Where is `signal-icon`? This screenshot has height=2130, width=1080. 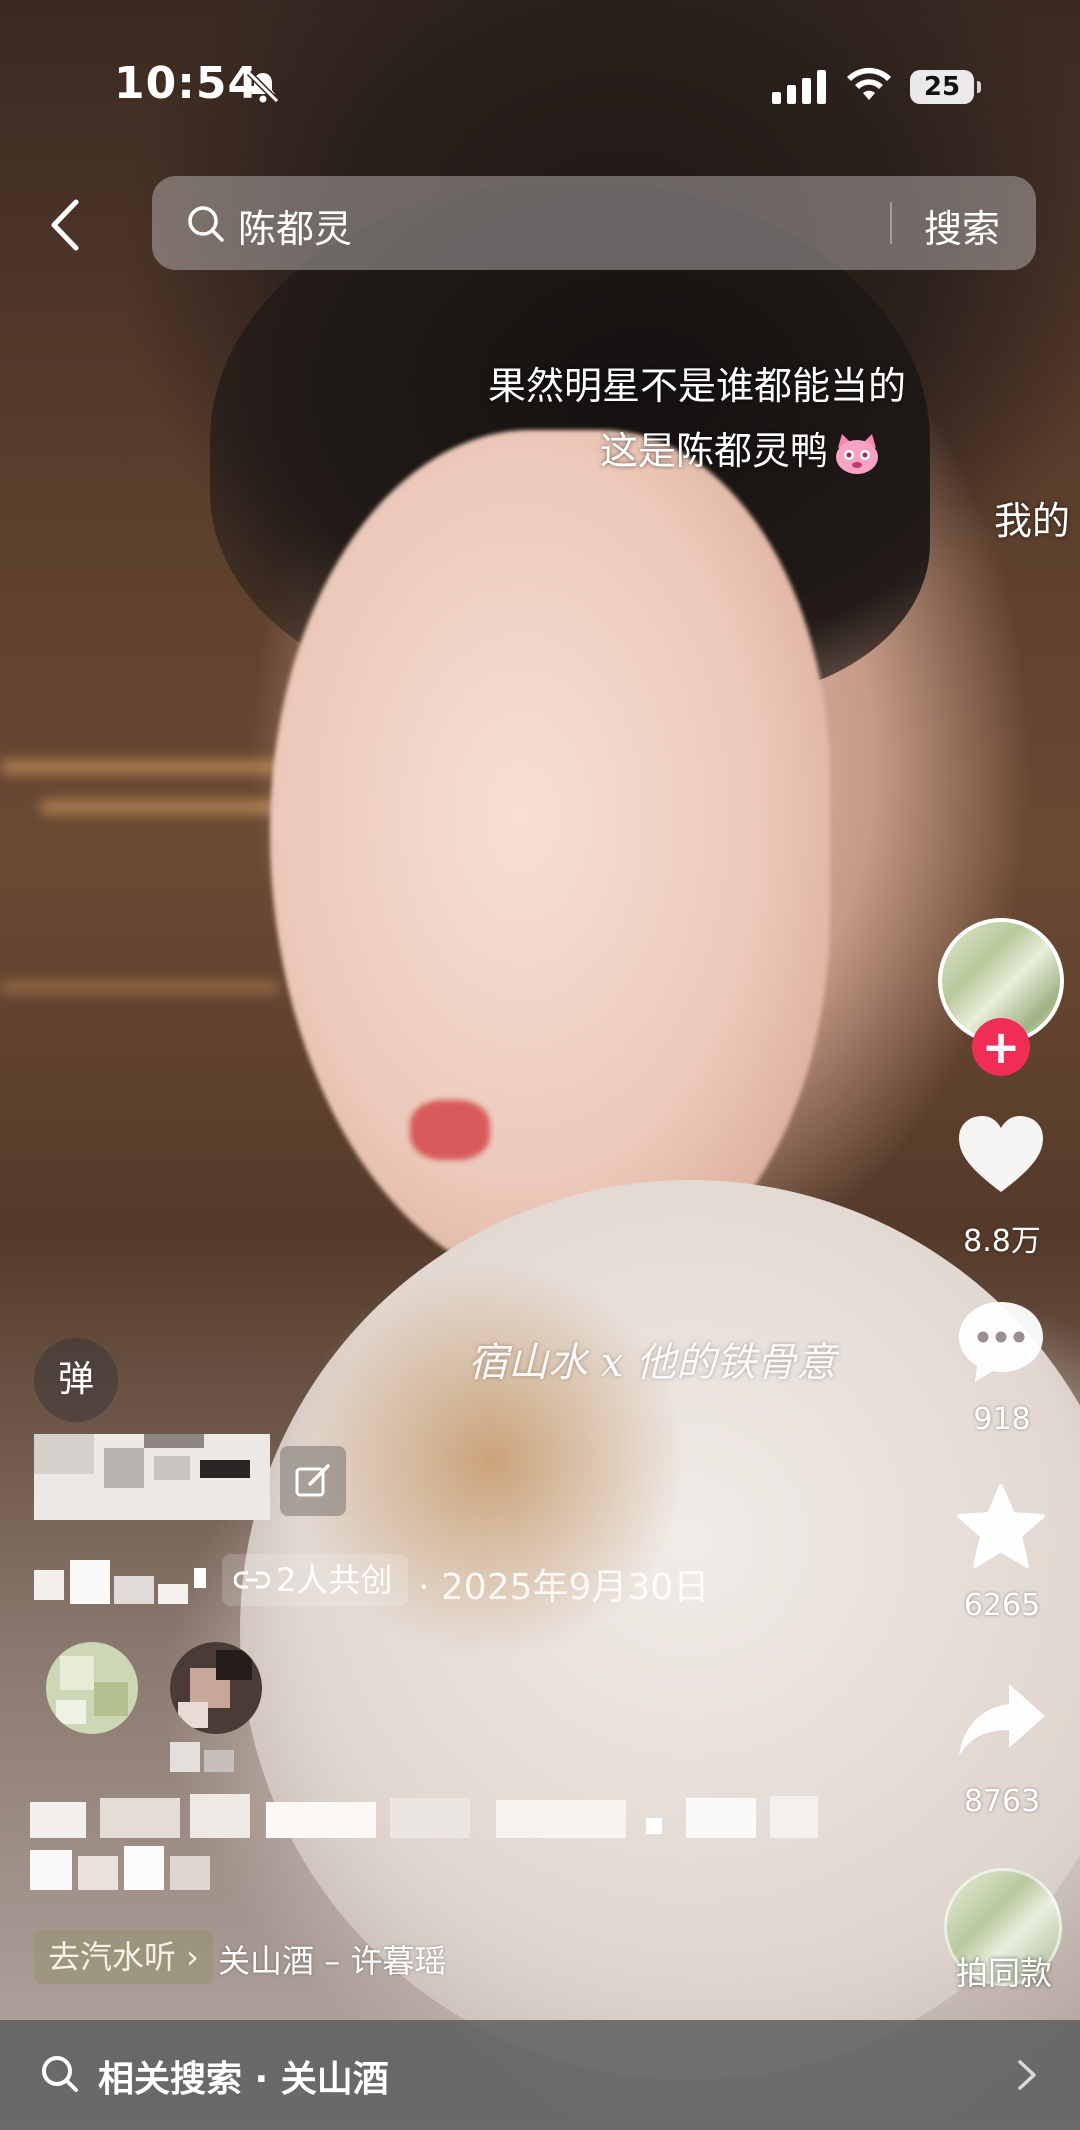 signal-icon is located at coordinates (799, 87).